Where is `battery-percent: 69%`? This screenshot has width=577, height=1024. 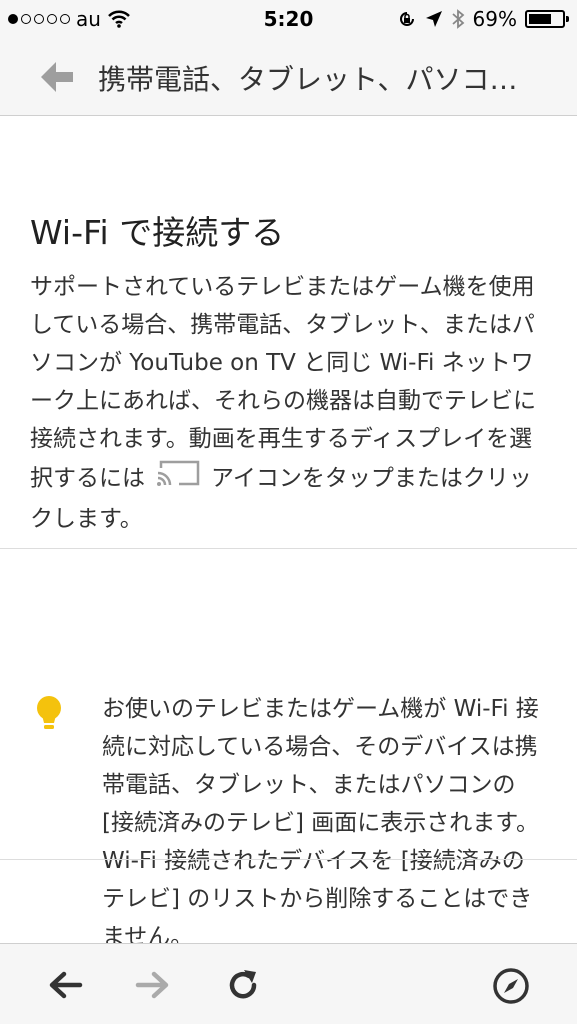
battery-percent: 69% is located at coordinates (494, 19).